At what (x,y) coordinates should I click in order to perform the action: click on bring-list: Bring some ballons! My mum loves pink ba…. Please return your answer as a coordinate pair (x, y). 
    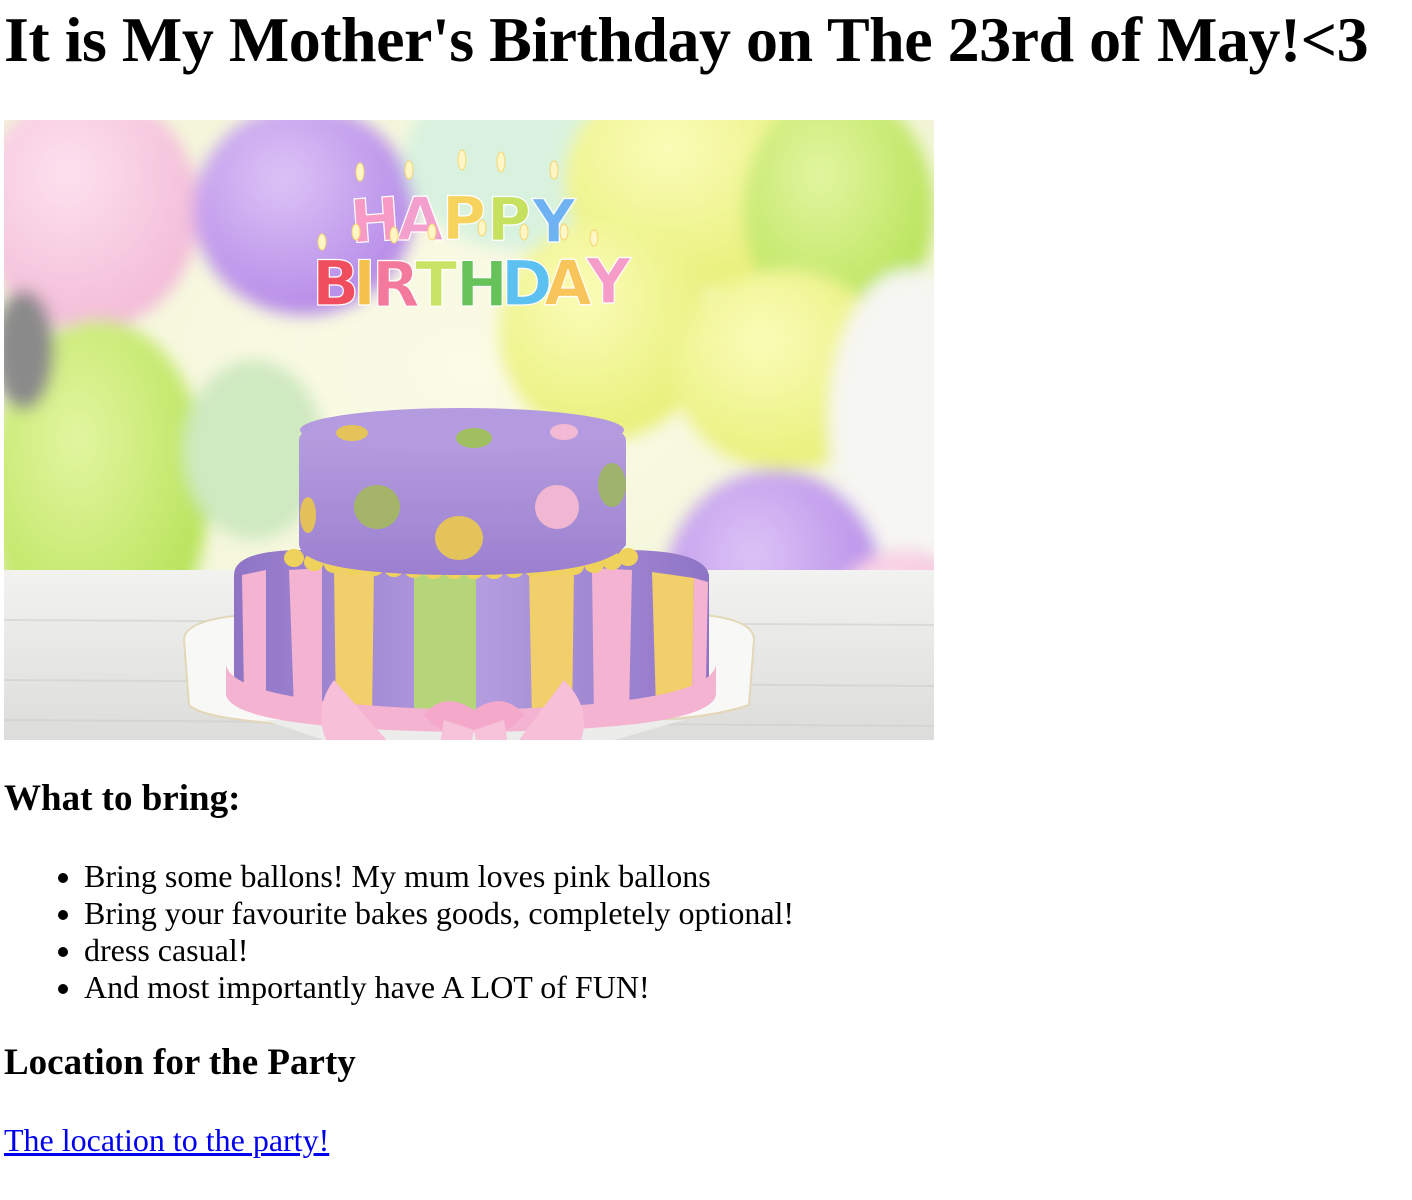
    Looking at the image, I should click on (706, 932).